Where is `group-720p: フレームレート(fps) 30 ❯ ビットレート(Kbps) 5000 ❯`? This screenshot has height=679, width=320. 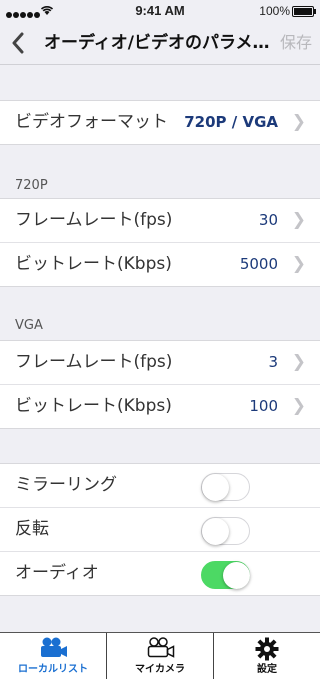
group-720p: フレームレート(fps) 30 ❯ ビットレート(Kbps) 5000 ❯ is located at coordinates (160, 242).